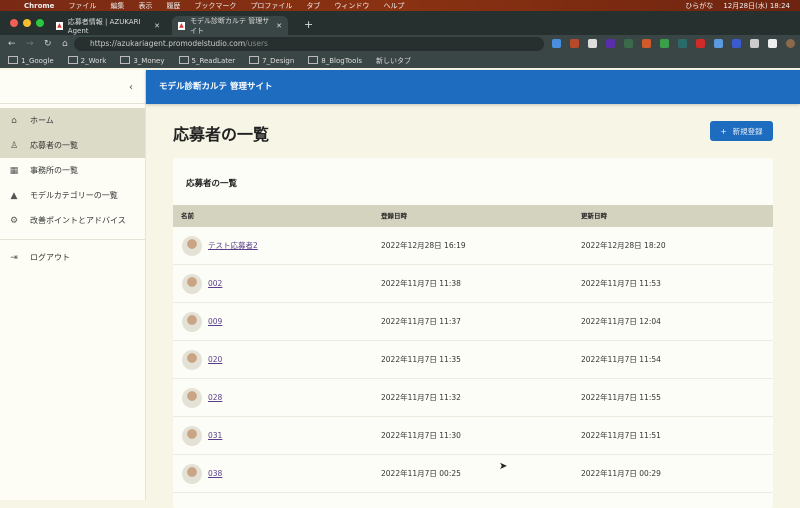 The image size is (800, 508). Describe the element at coordinates (394, 216) in the screenshot. I see `column-created: 登録日時` at that location.